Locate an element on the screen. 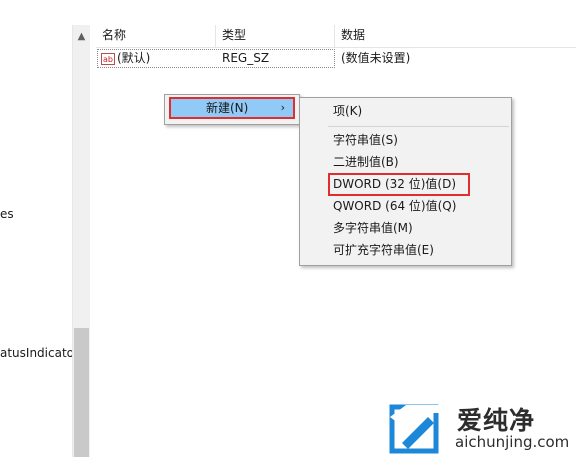  context-menu: 新建(N) › is located at coordinates (232, 109).